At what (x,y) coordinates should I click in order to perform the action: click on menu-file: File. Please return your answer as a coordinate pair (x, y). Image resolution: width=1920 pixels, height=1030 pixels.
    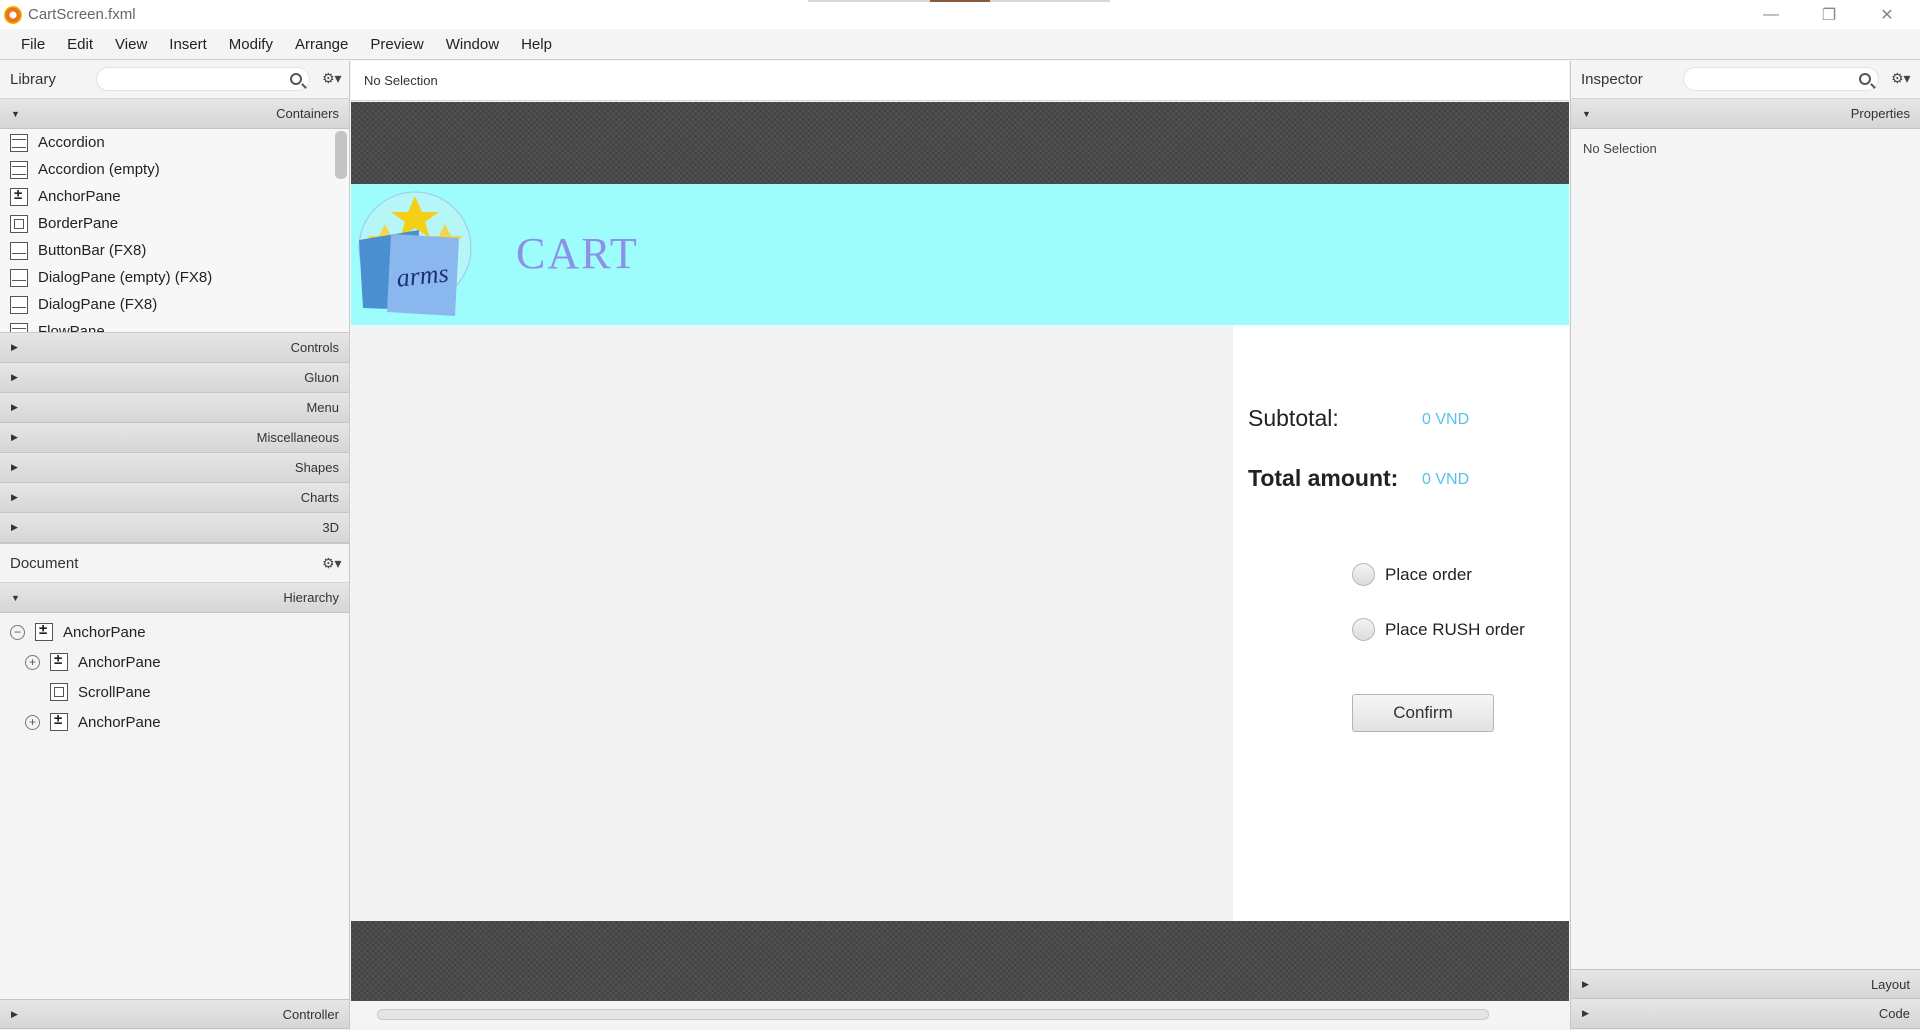
    Looking at the image, I should click on (33, 44).